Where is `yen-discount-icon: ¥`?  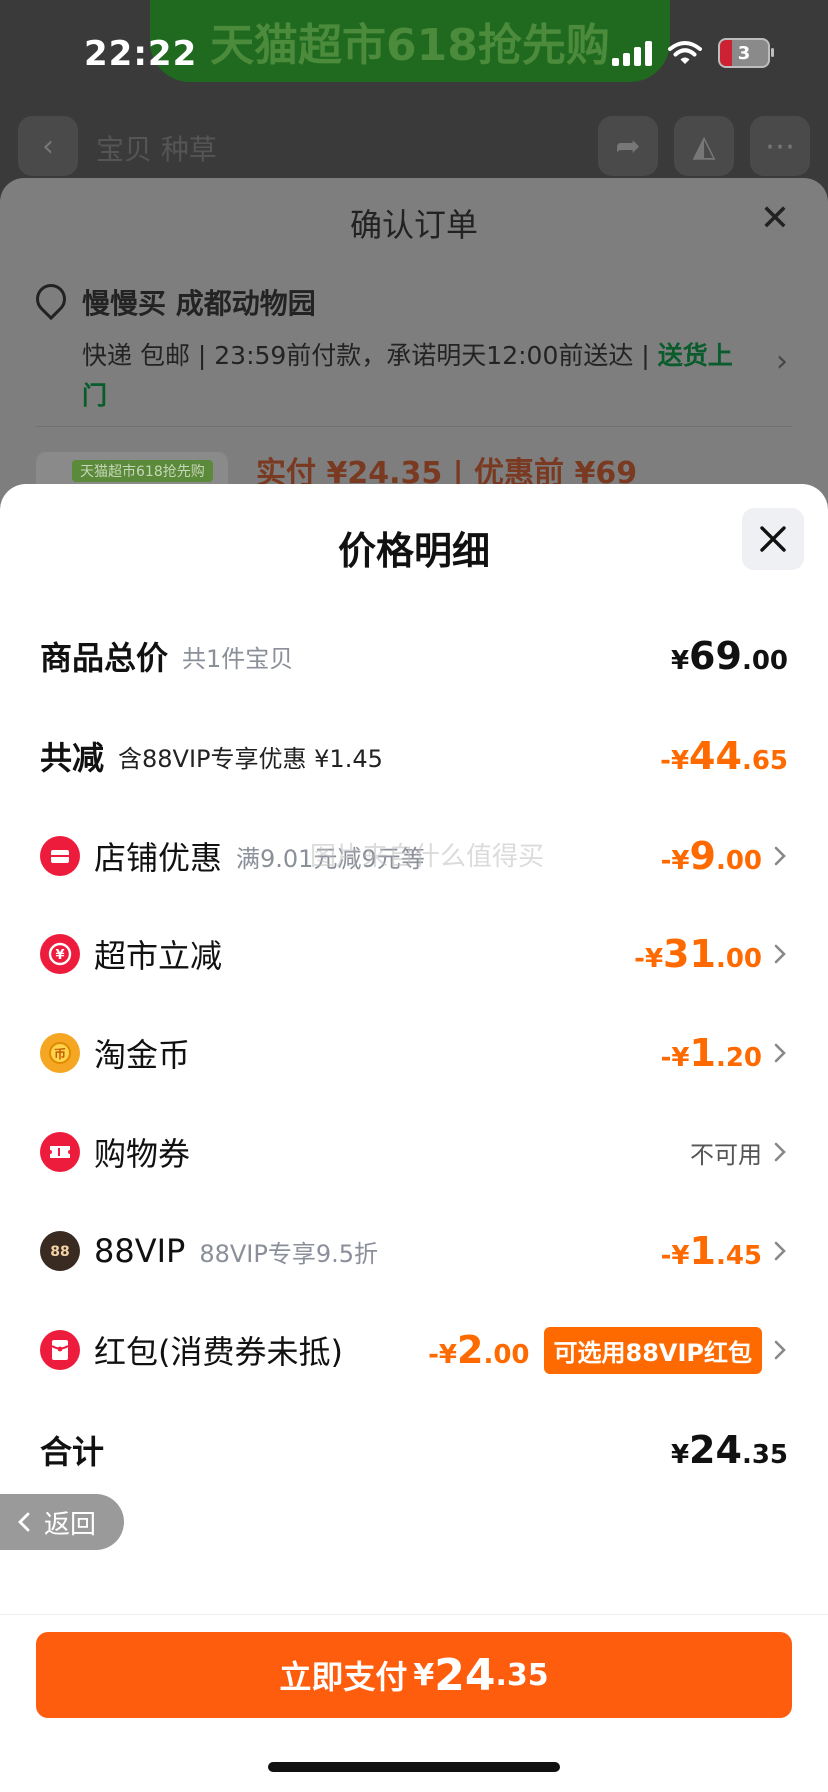 yen-discount-icon: ¥ is located at coordinates (60, 954).